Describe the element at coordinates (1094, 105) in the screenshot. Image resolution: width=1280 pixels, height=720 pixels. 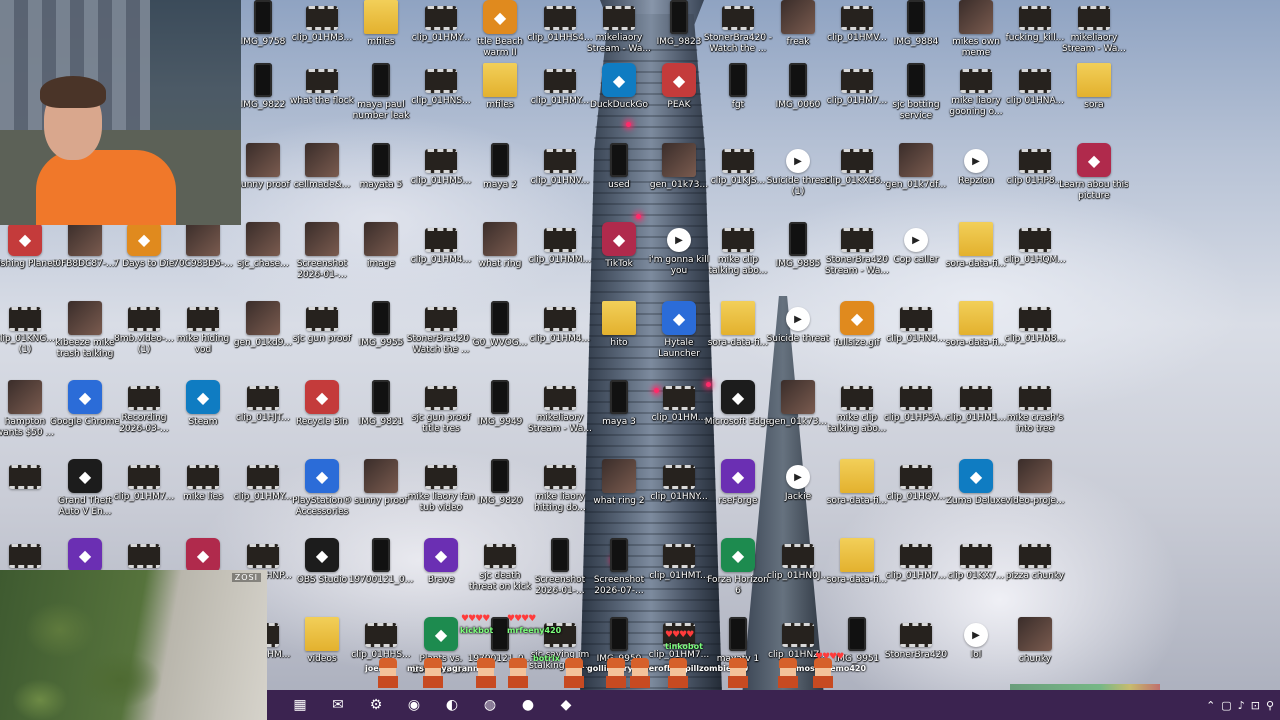
I see `desktop-icon-label: sora` at that location.